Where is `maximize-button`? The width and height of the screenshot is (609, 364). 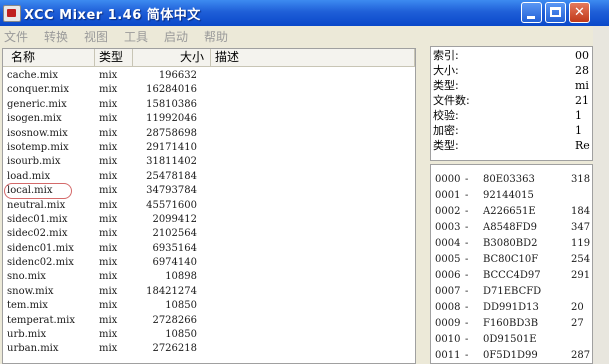
maximize-button is located at coordinates (555, 12).